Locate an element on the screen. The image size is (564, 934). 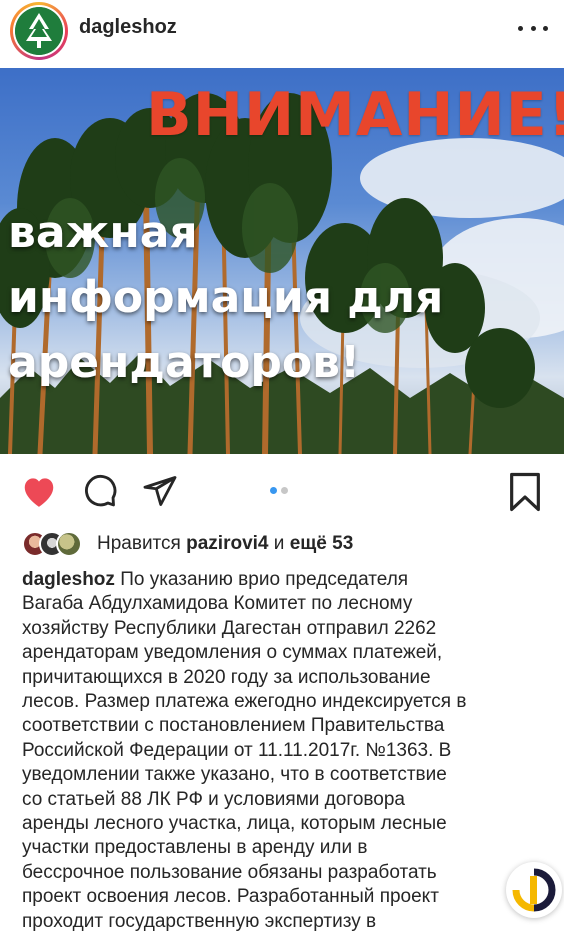
carousel-indicator is located at coordinates (279, 490).